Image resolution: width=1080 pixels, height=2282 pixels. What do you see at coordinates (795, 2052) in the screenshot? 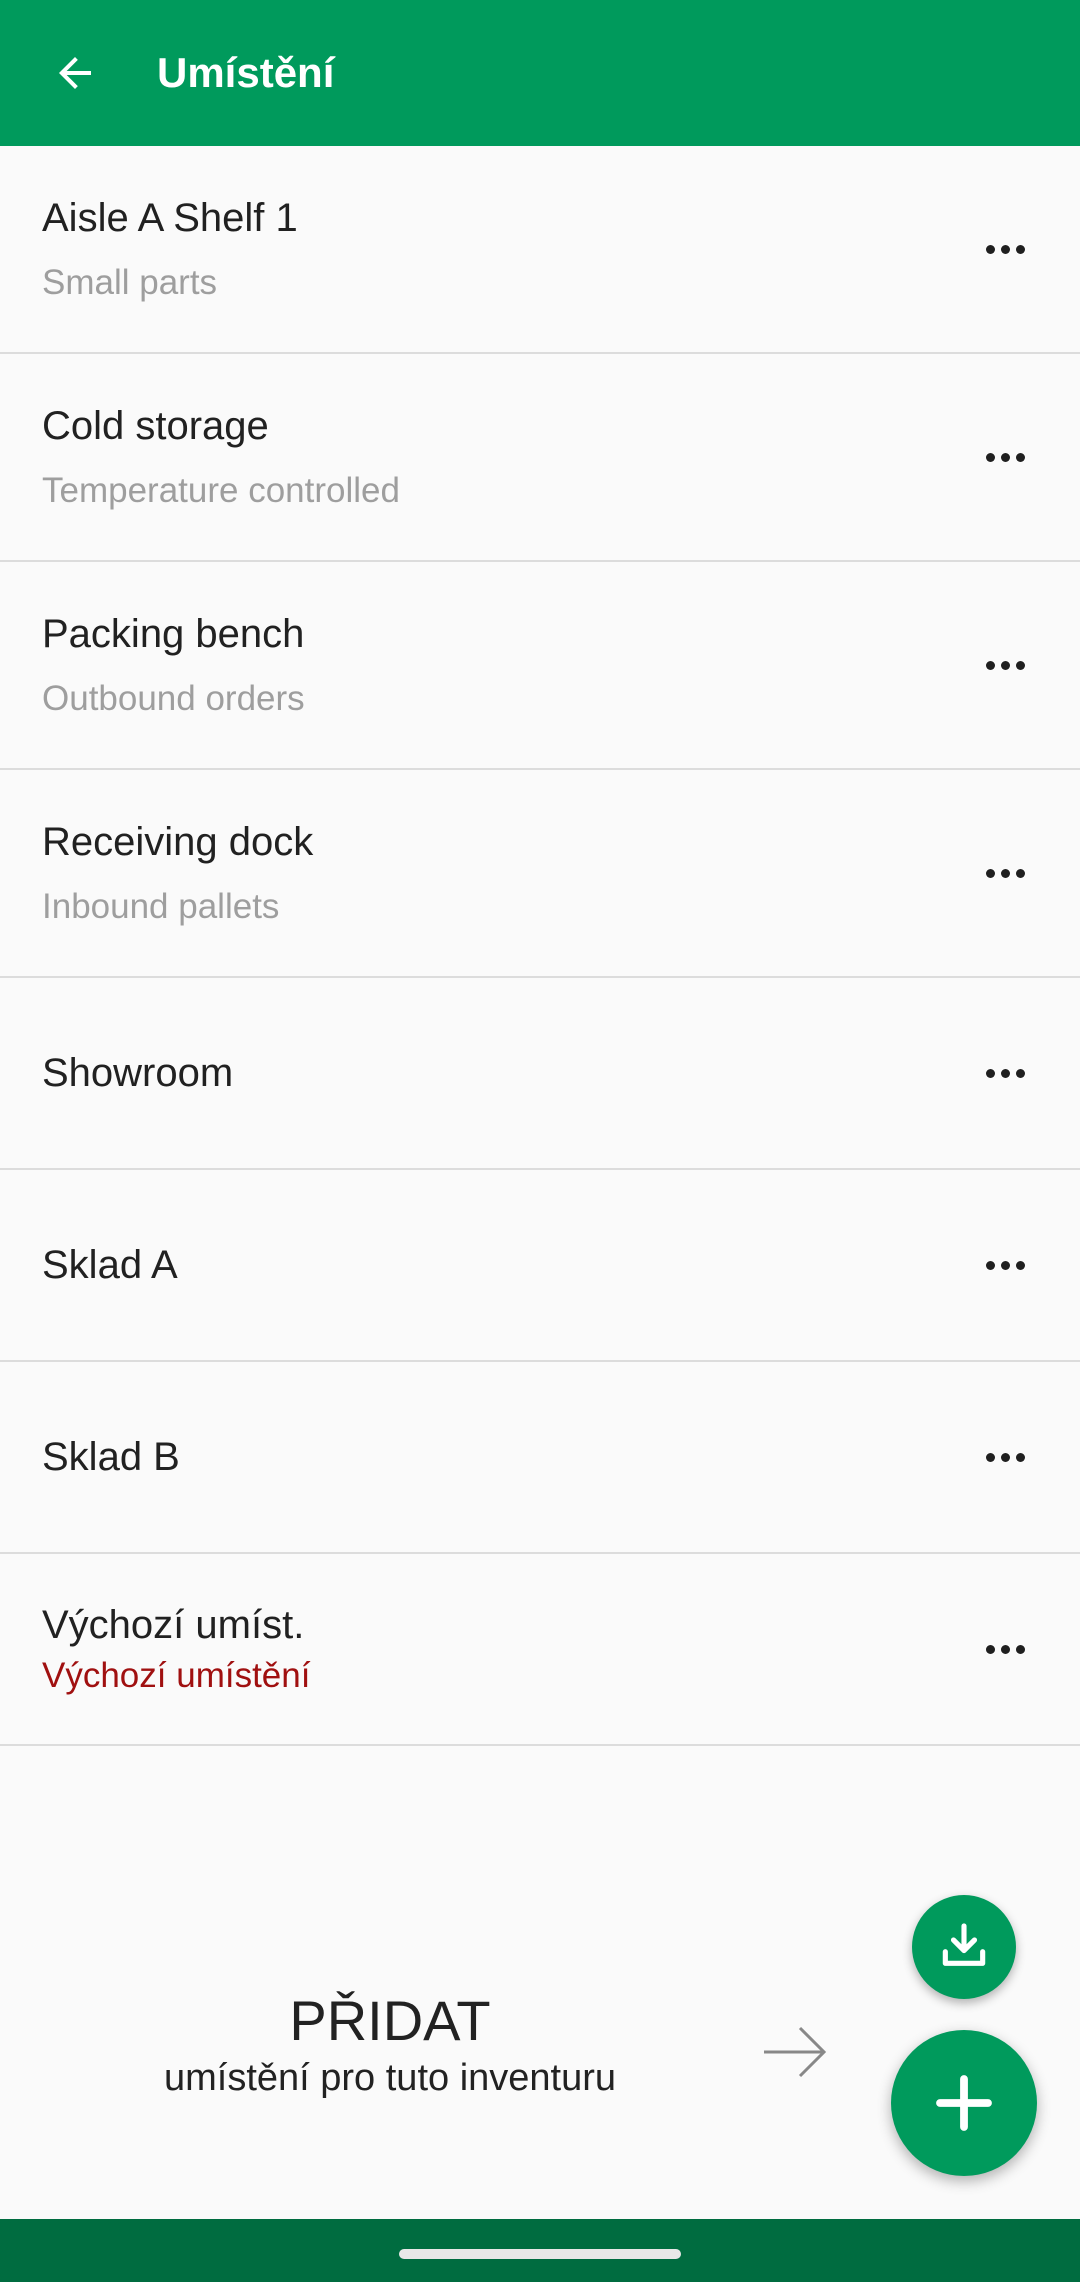
I see `arrow-right-icon` at bounding box center [795, 2052].